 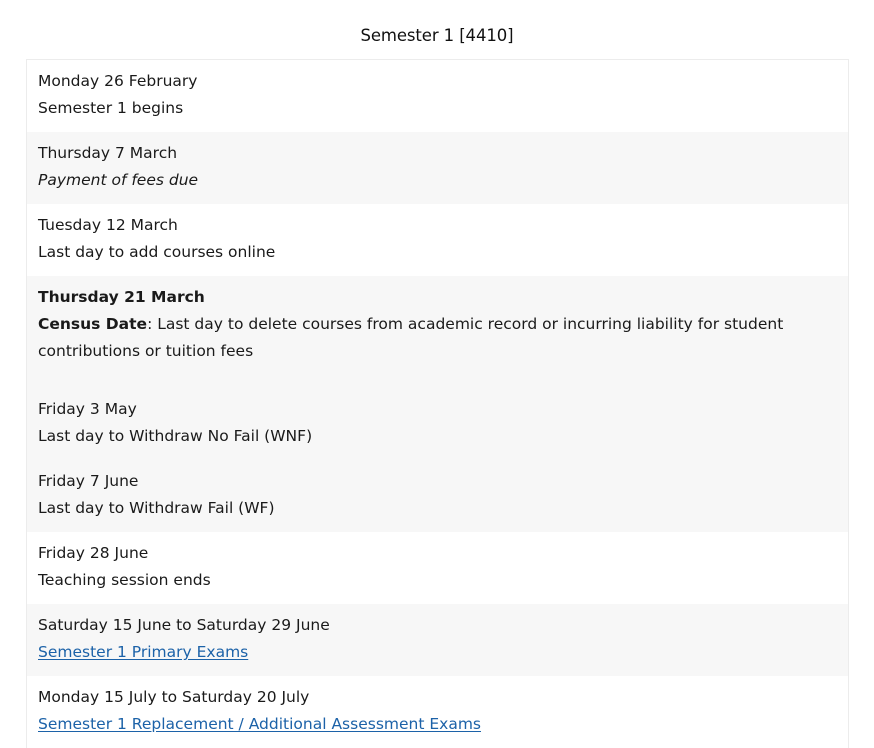 What do you see at coordinates (437, 568) in the screenshot?
I see `table-row: Friday 28 June Teaching session ends` at bounding box center [437, 568].